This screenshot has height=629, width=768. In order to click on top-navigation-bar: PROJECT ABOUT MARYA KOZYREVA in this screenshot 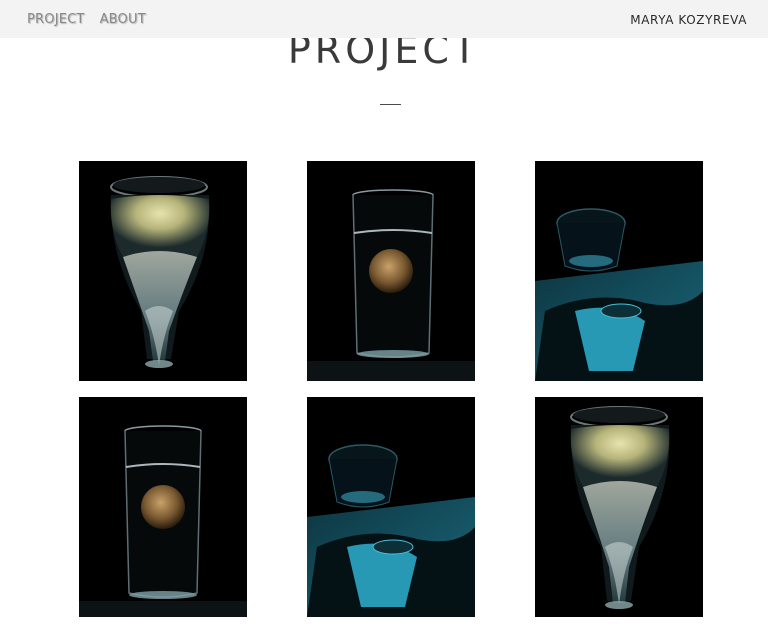, I will do `click(384, 19)`.